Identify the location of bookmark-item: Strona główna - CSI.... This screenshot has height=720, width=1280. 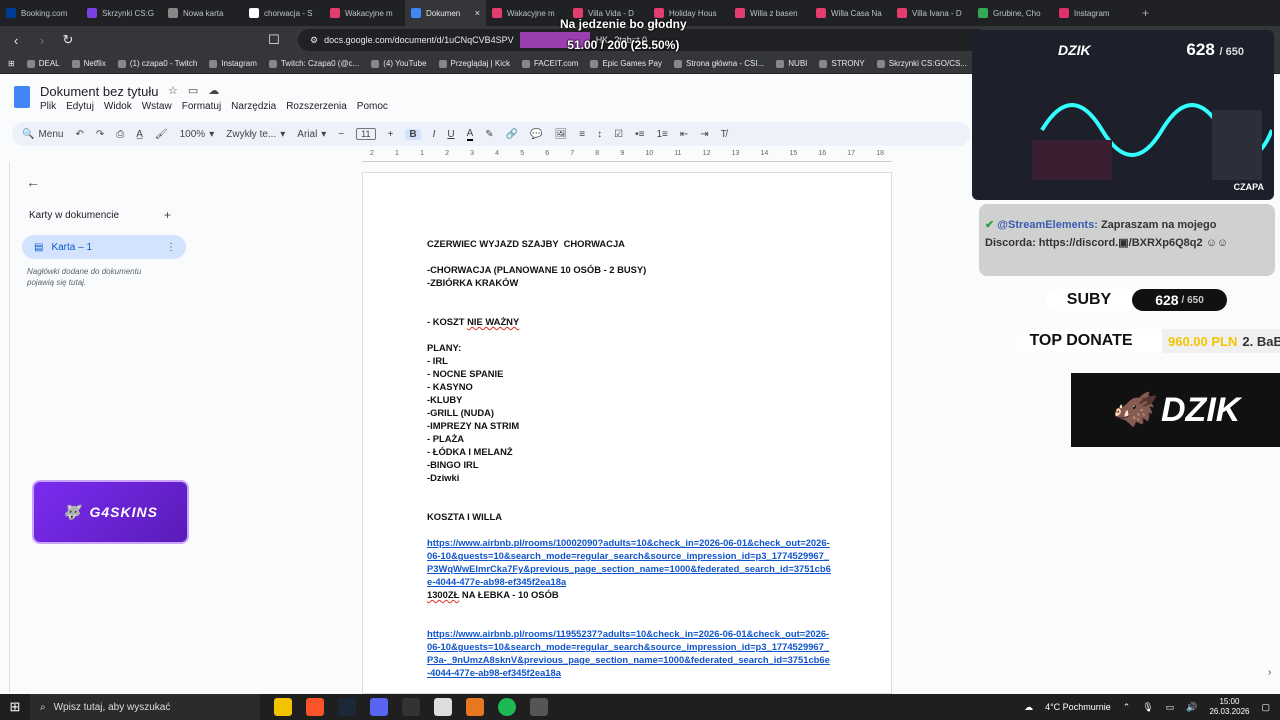
(719, 63).